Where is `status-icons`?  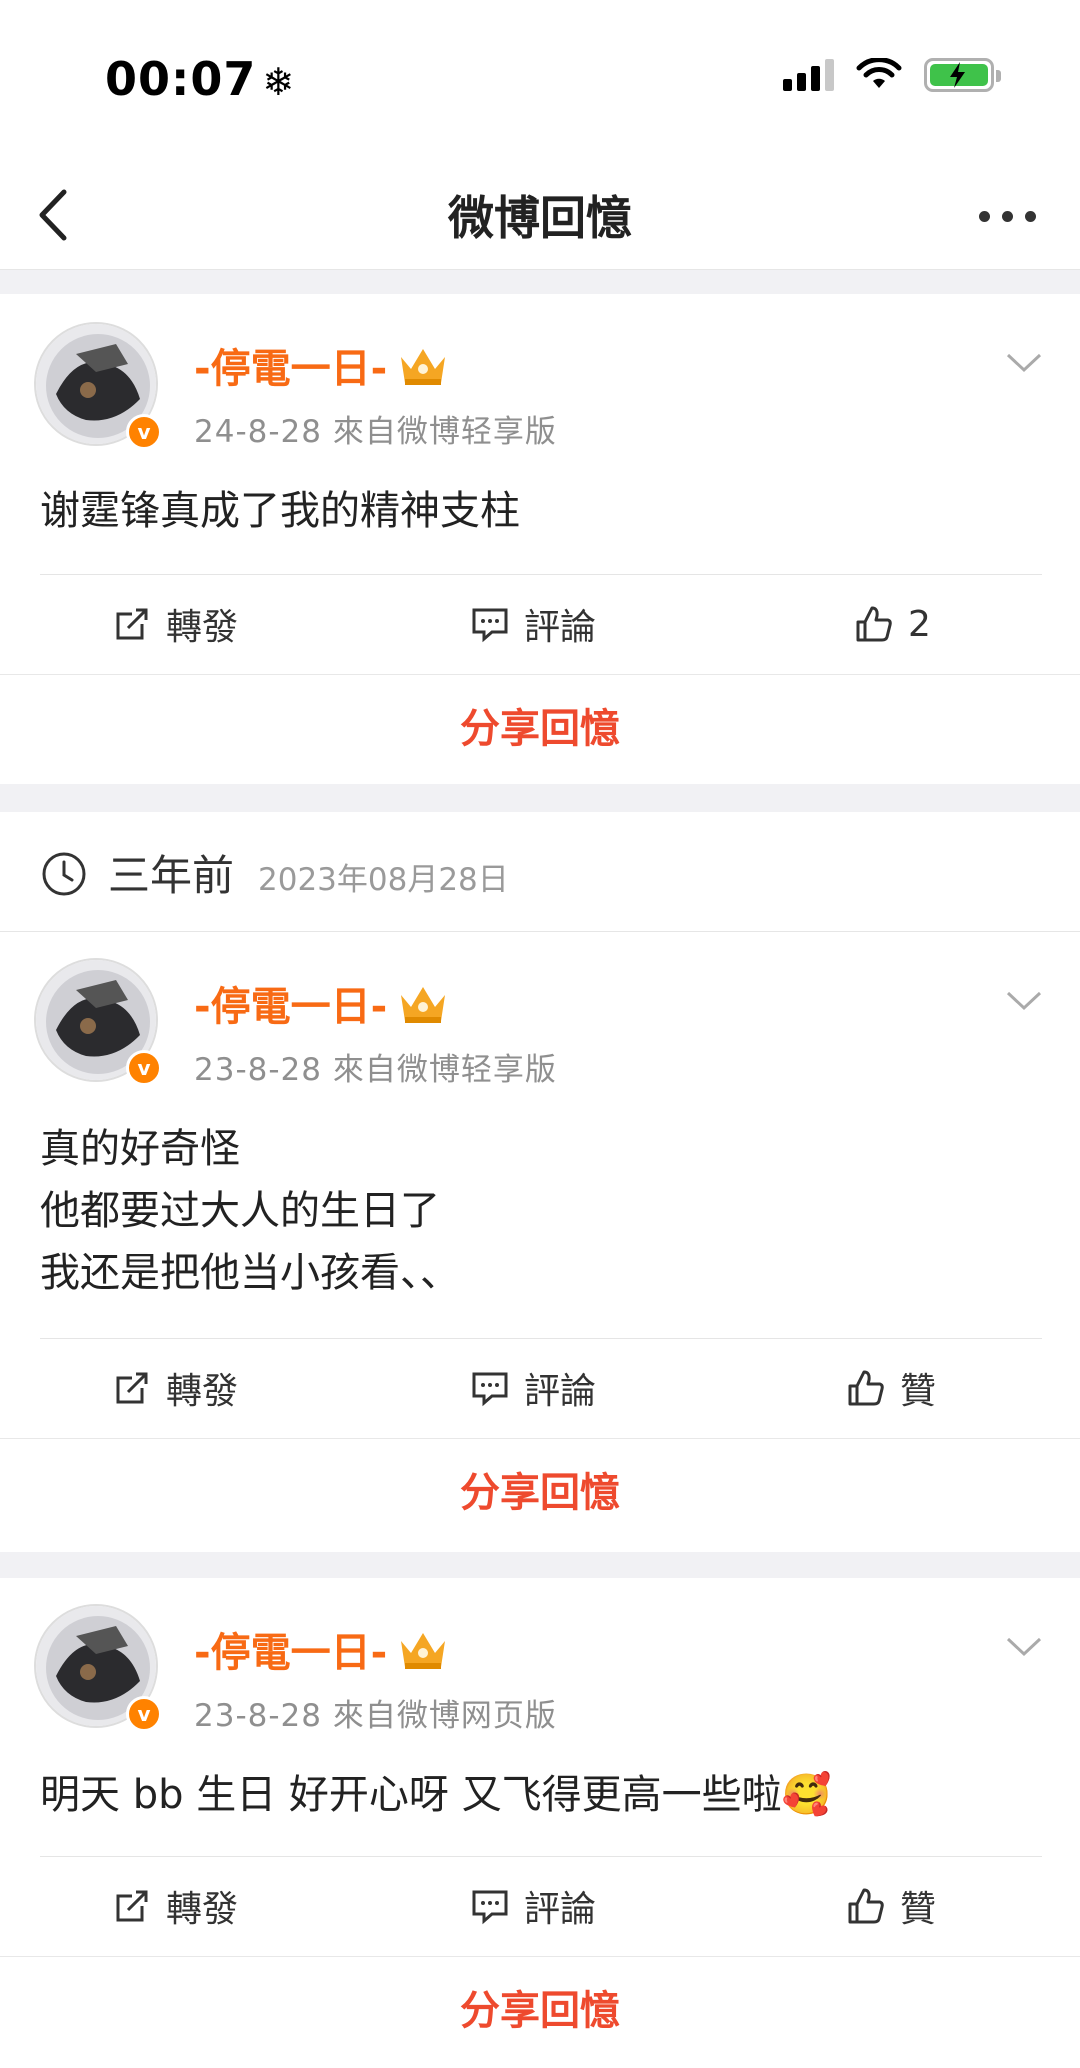 status-icons is located at coordinates (892, 75).